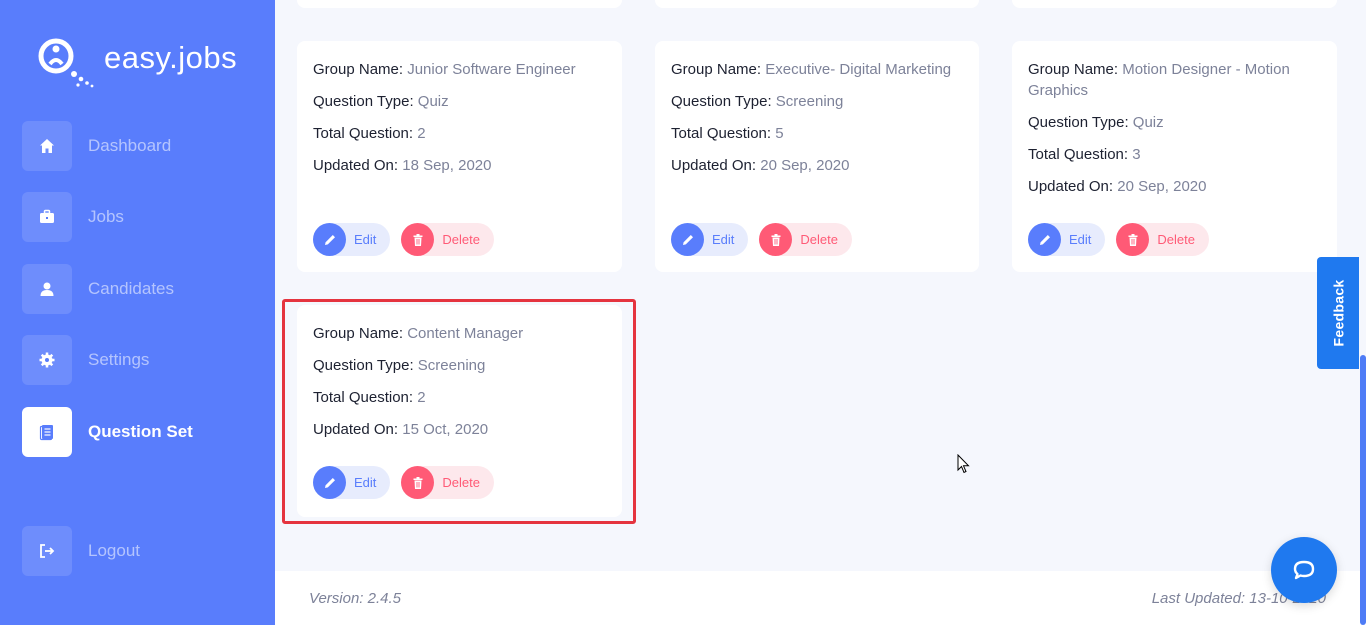 This screenshot has height=625, width=1366. What do you see at coordinates (355, 598) in the screenshot?
I see `version-text: Version: 2.4.5` at bounding box center [355, 598].